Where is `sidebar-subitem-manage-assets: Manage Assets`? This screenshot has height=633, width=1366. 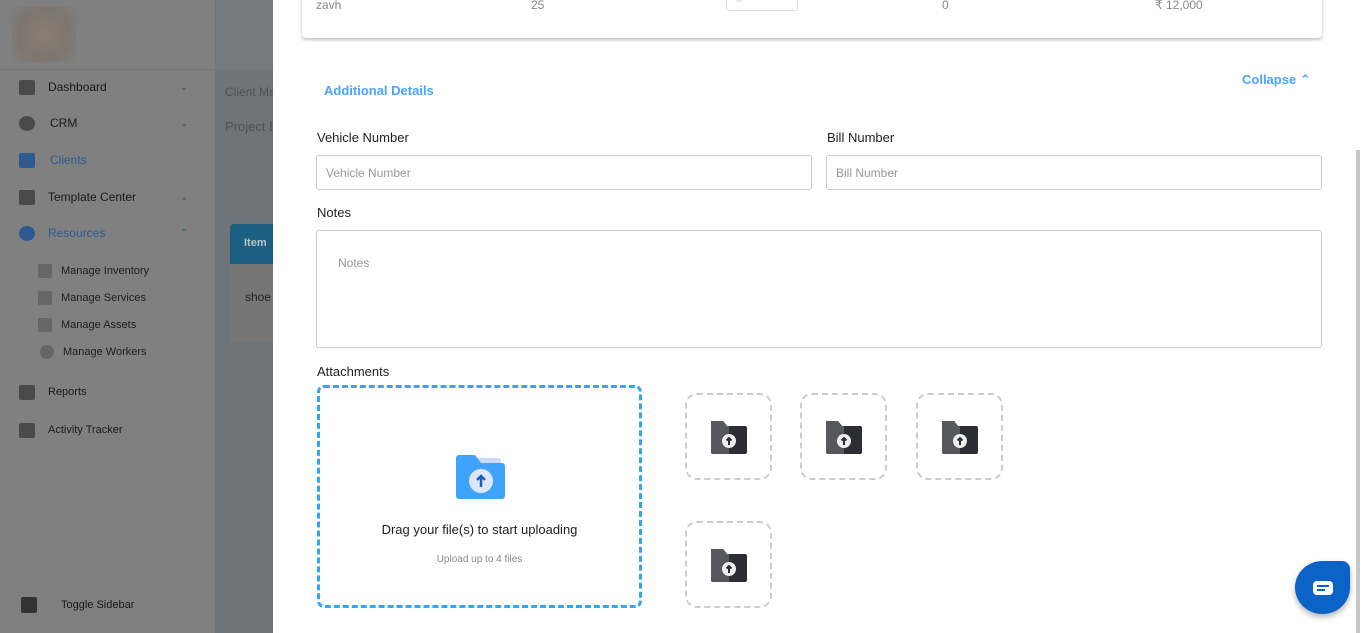
sidebar-subitem-manage-assets: Manage Assets is located at coordinates (87, 325).